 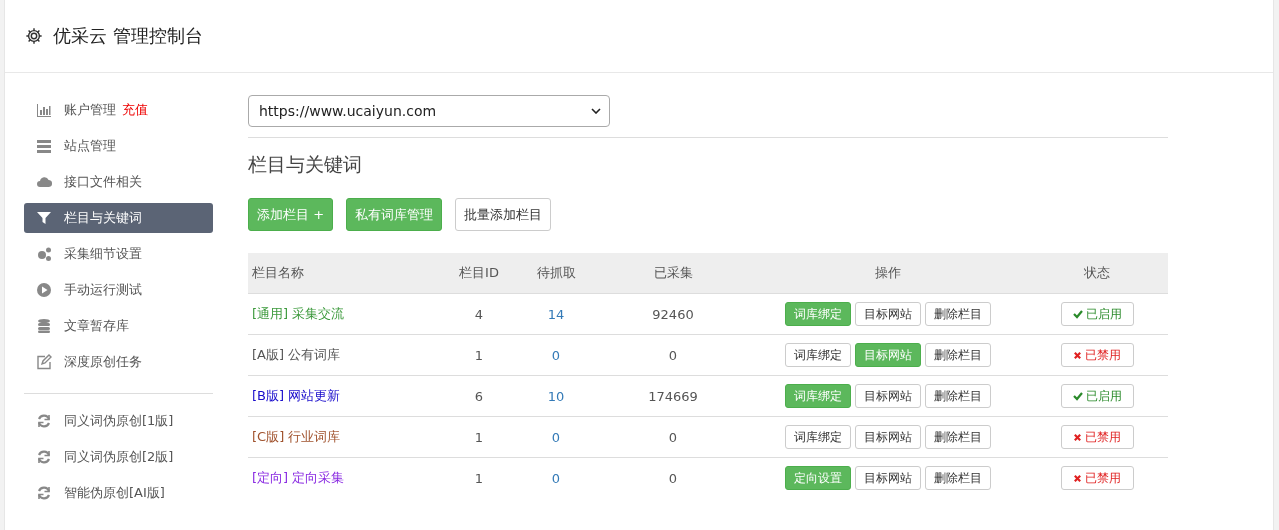 I want to click on item-label: 同义词伪原创[2版], so click(x=119, y=457).